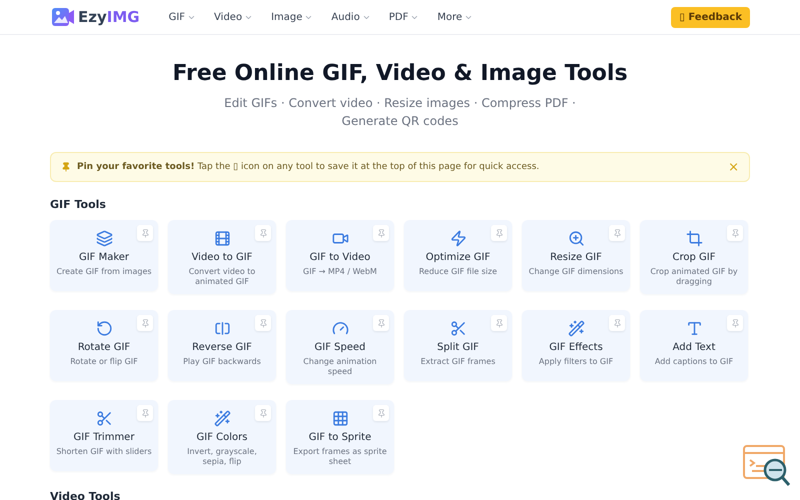  I want to click on tool-title: GIF Maker, so click(104, 257).